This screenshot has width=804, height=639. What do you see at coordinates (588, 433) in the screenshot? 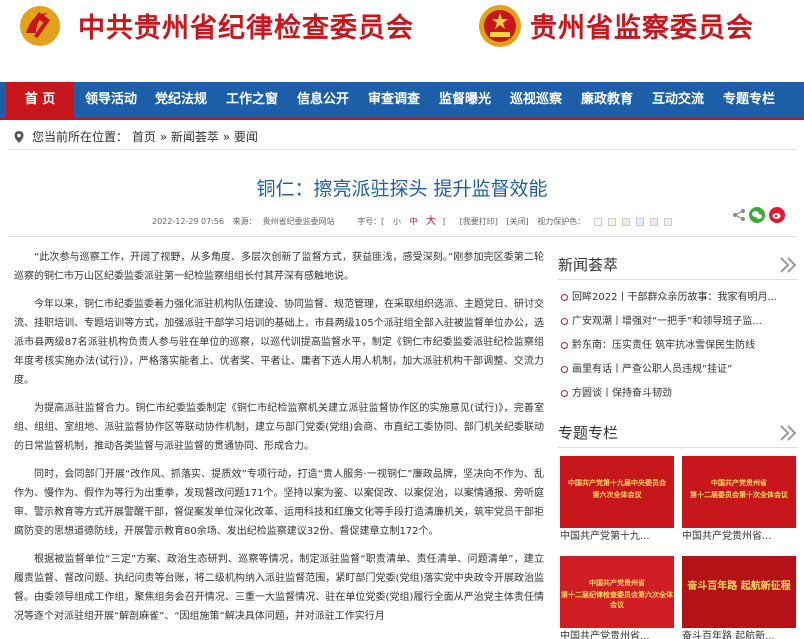
I see `topics-heading: 专题专栏` at bounding box center [588, 433].